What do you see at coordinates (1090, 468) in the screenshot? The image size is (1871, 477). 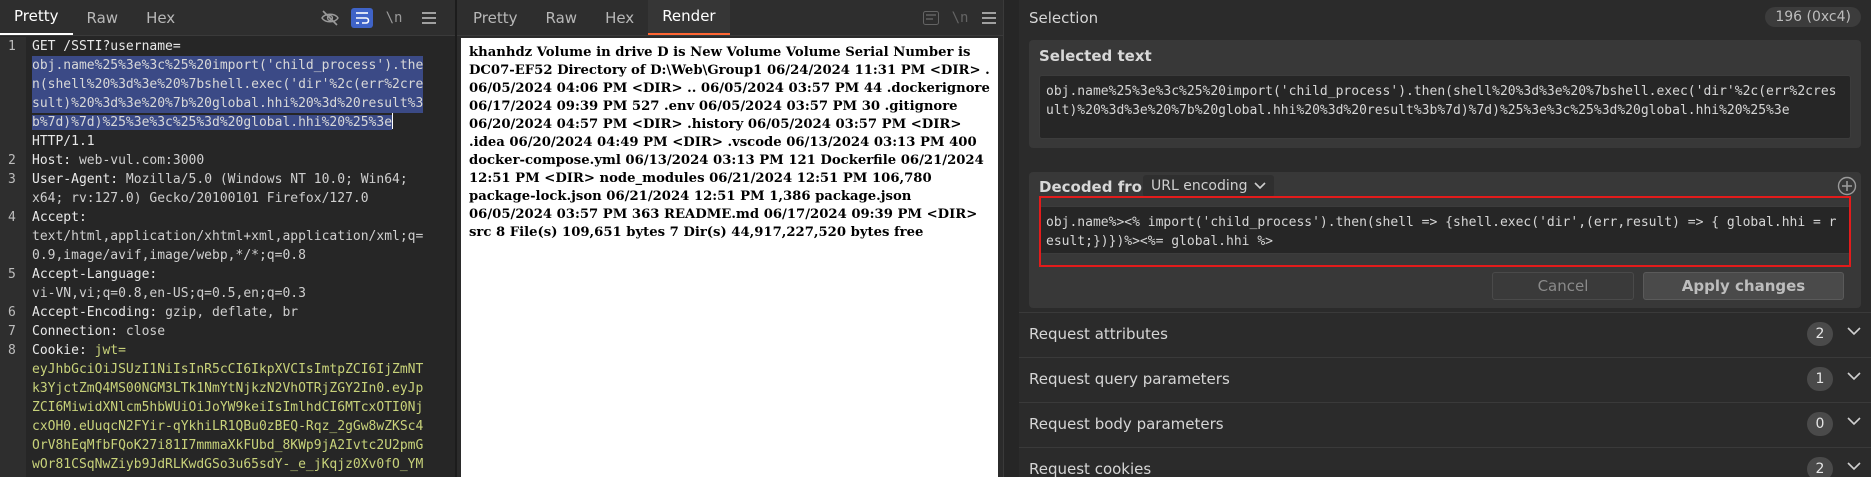 I see `section-label: Request cookies` at bounding box center [1090, 468].